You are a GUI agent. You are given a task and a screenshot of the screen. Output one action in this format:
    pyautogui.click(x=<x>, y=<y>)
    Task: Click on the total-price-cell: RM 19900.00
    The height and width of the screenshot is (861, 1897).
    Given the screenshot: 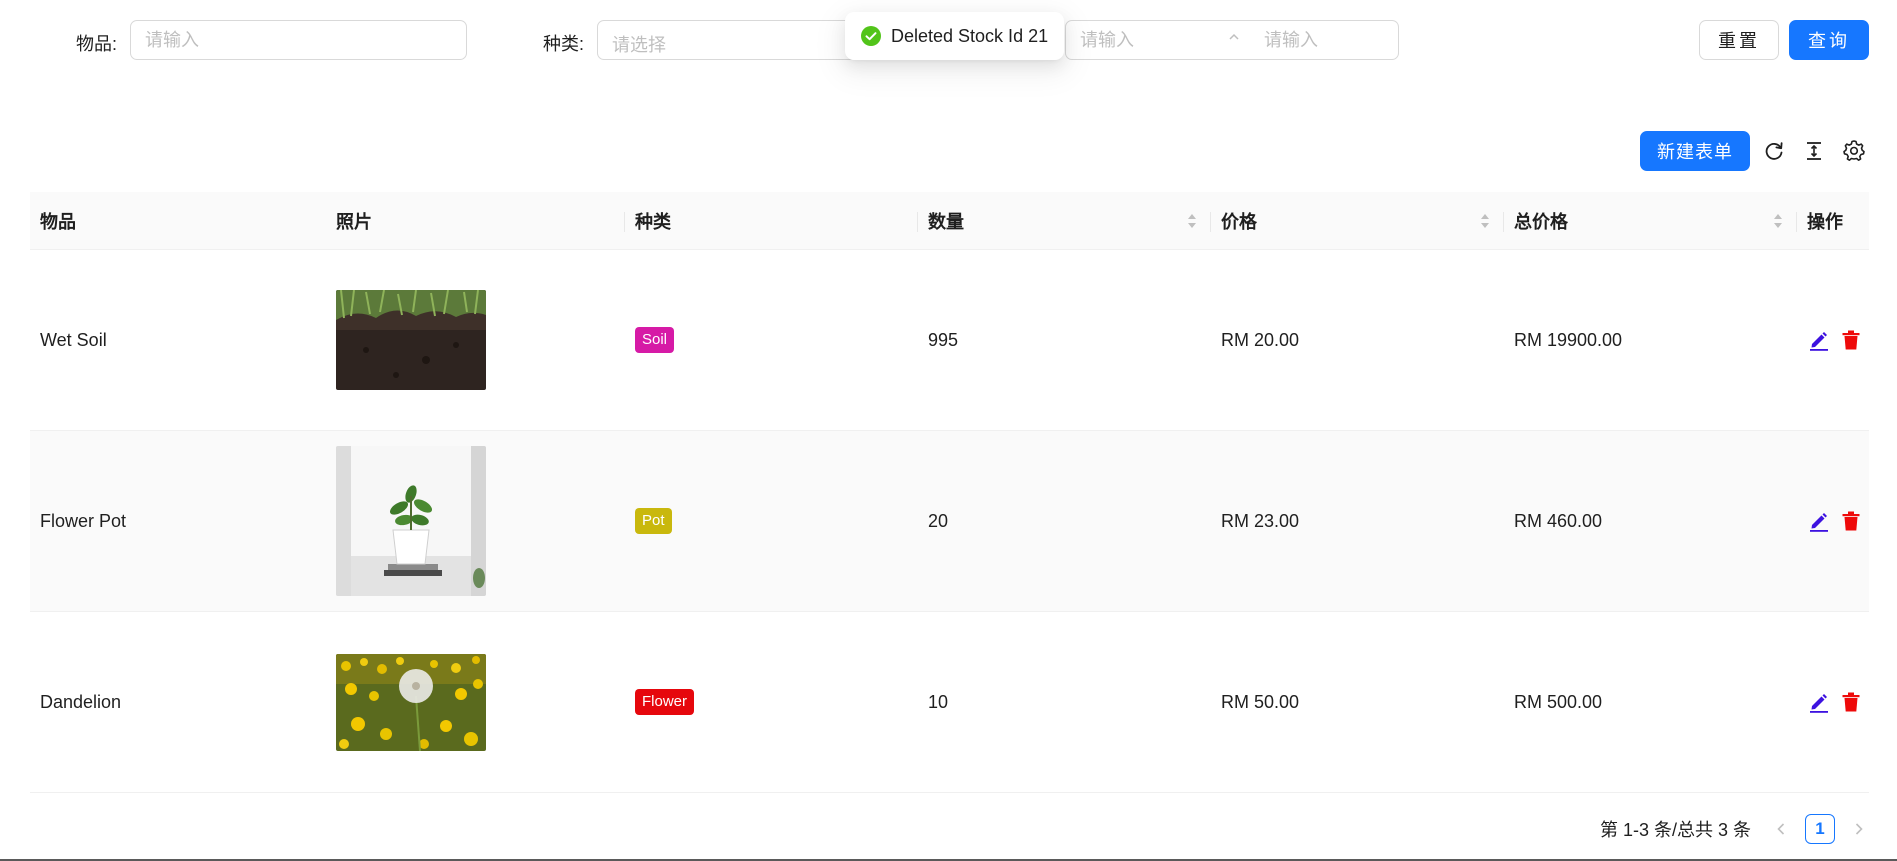 What is the action you would take?
    pyautogui.click(x=1568, y=339)
    